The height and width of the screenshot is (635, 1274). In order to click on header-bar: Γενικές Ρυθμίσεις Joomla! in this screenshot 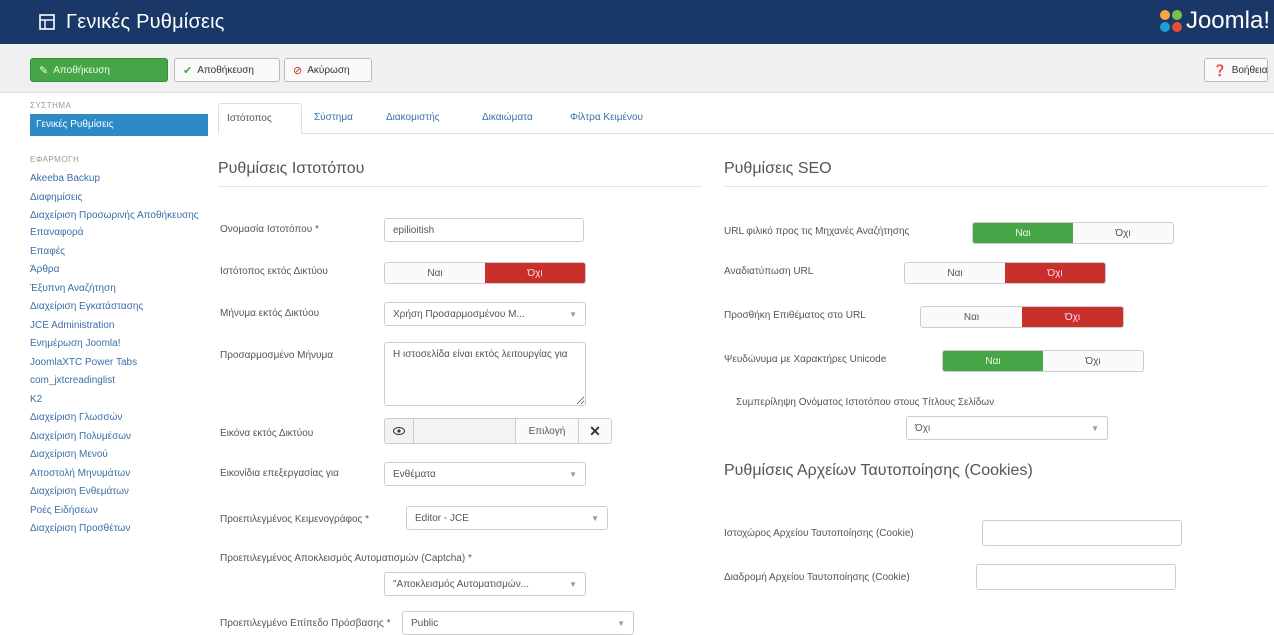, I will do `click(637, 22)`.